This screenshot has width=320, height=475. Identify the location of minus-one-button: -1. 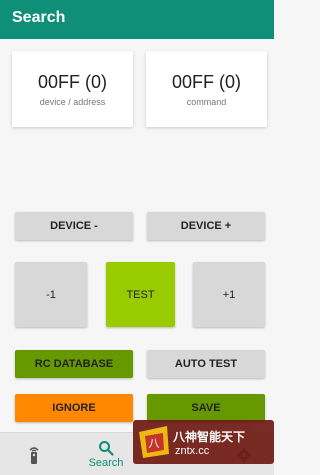
(51, 294).